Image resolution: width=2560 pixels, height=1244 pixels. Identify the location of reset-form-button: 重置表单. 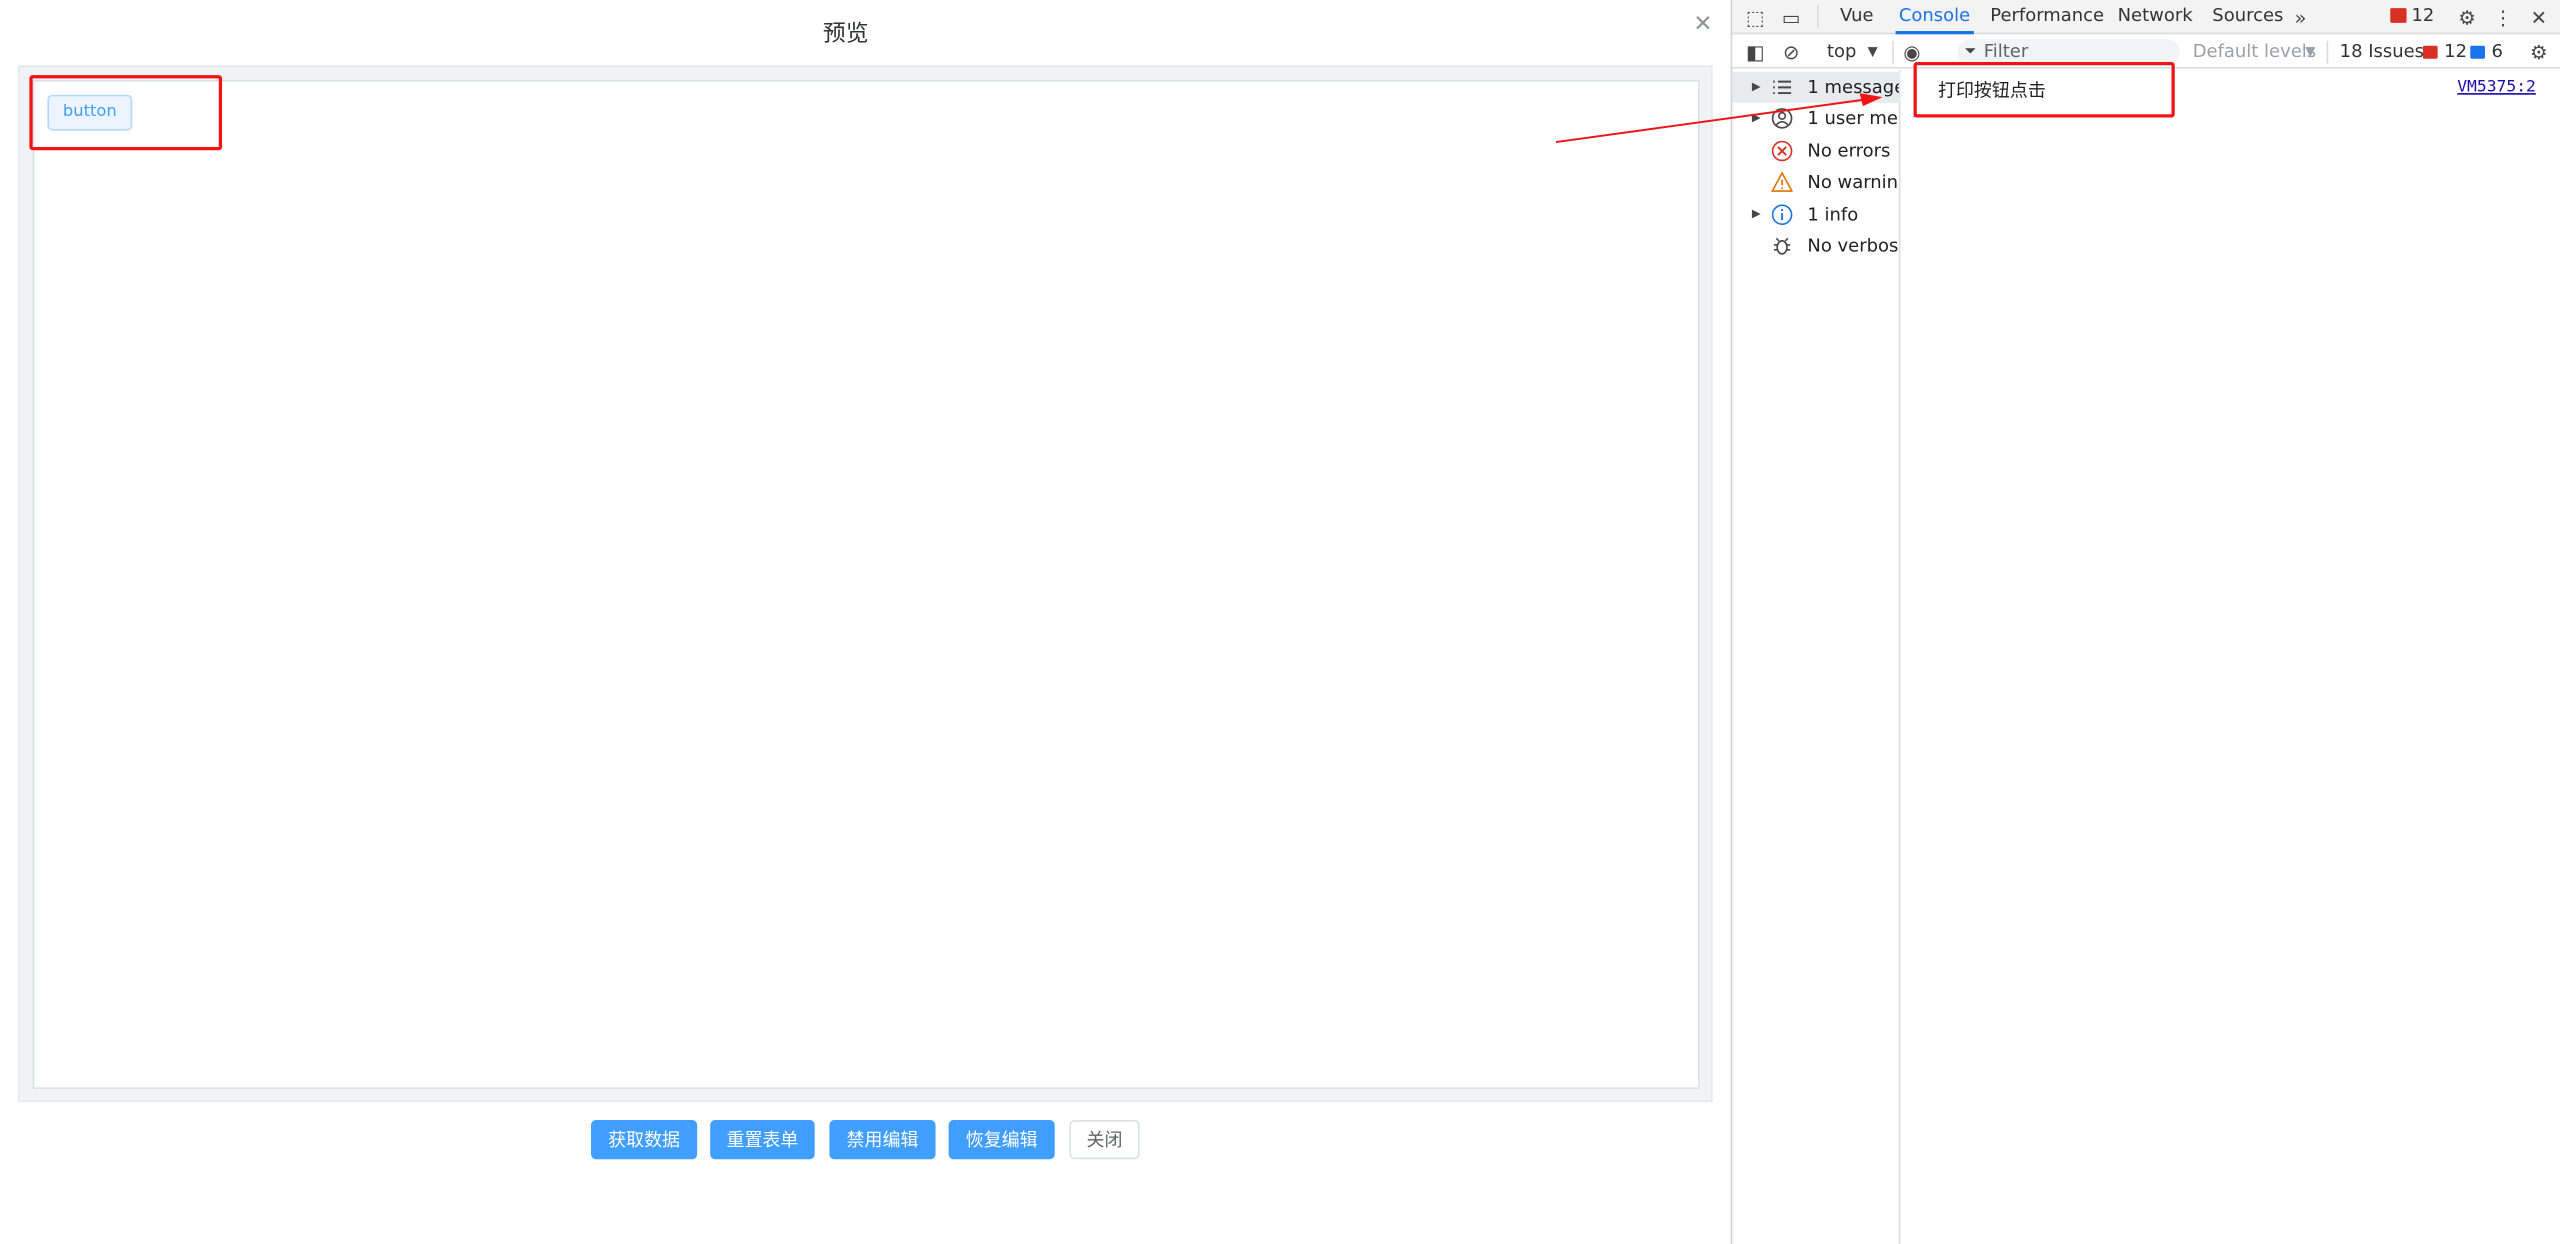
(762, 1140).